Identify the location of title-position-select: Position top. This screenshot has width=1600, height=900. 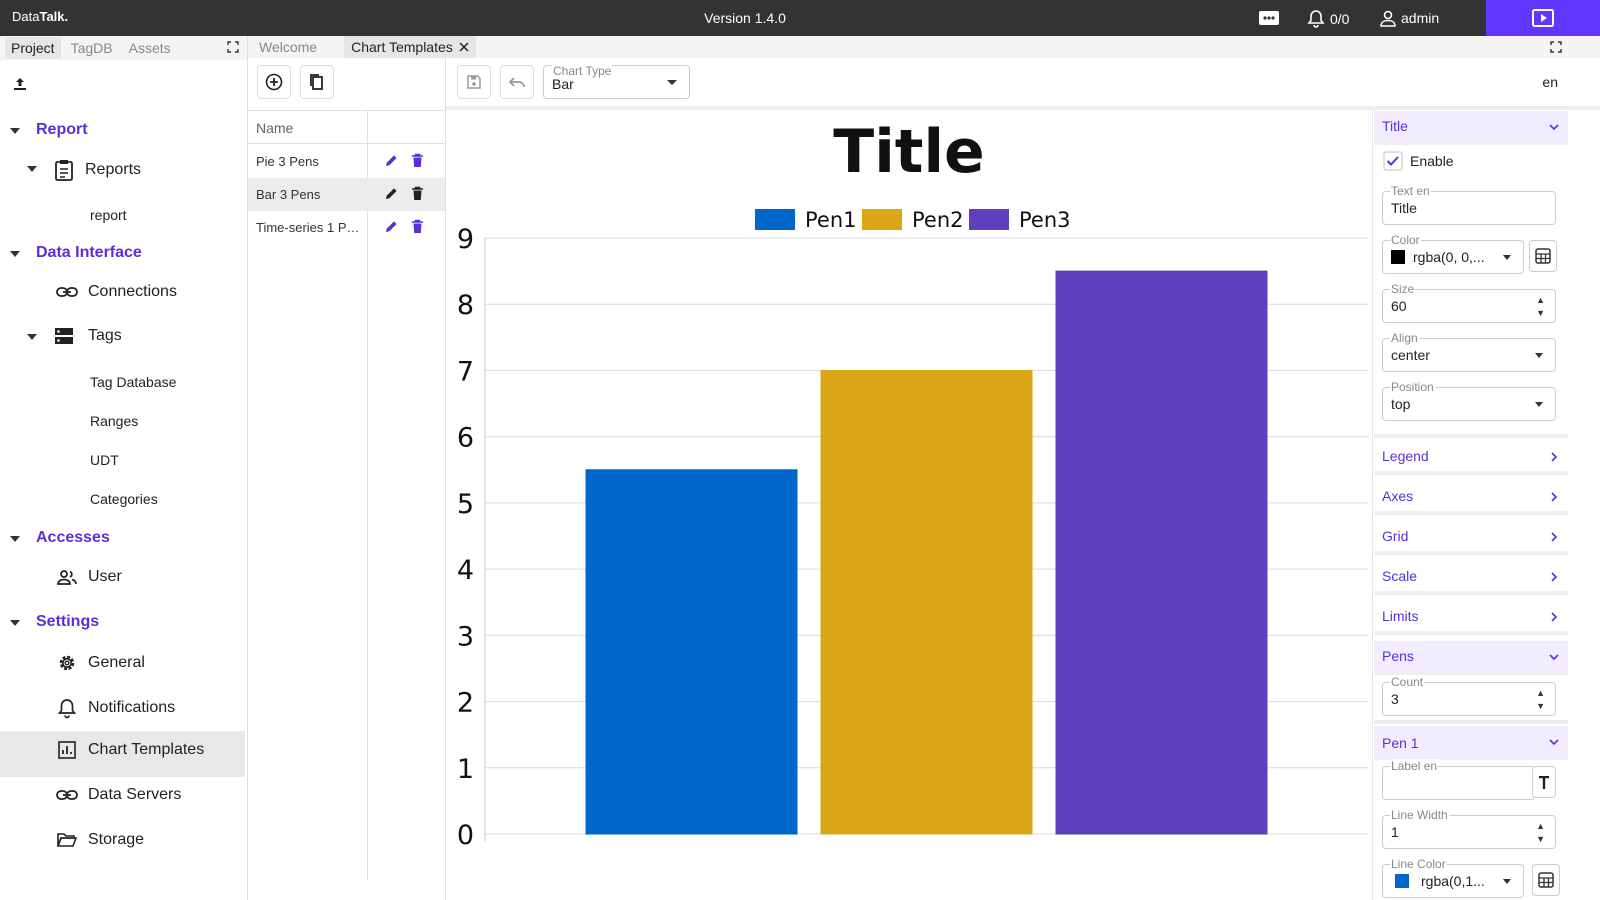
(1469, 400).